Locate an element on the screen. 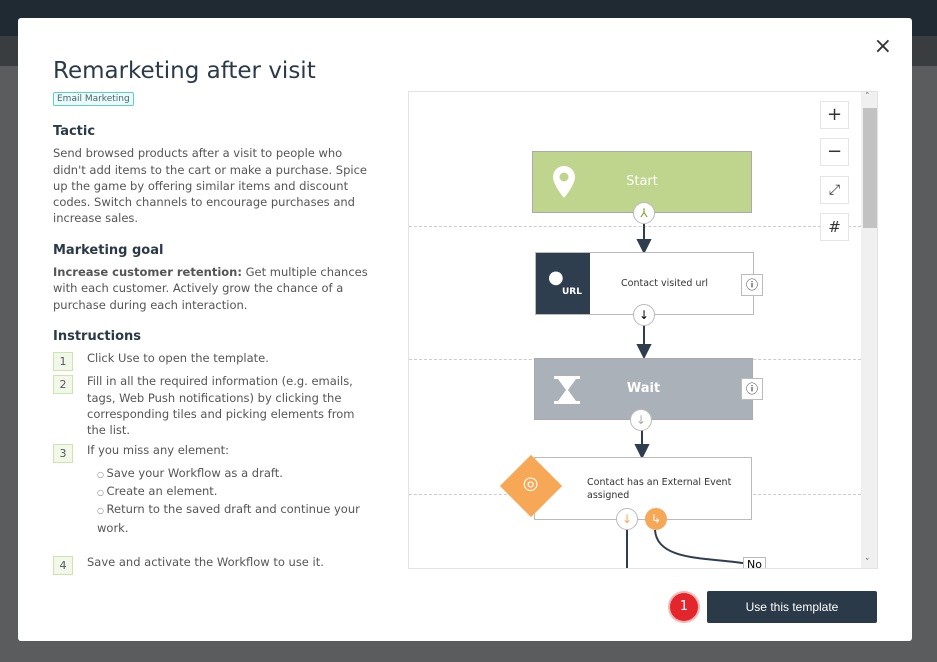 Image resolution: width=937 pixels, height=662 pixels. sub-step: Save your Workflow as a draft. is located at coordinates (235, 474).